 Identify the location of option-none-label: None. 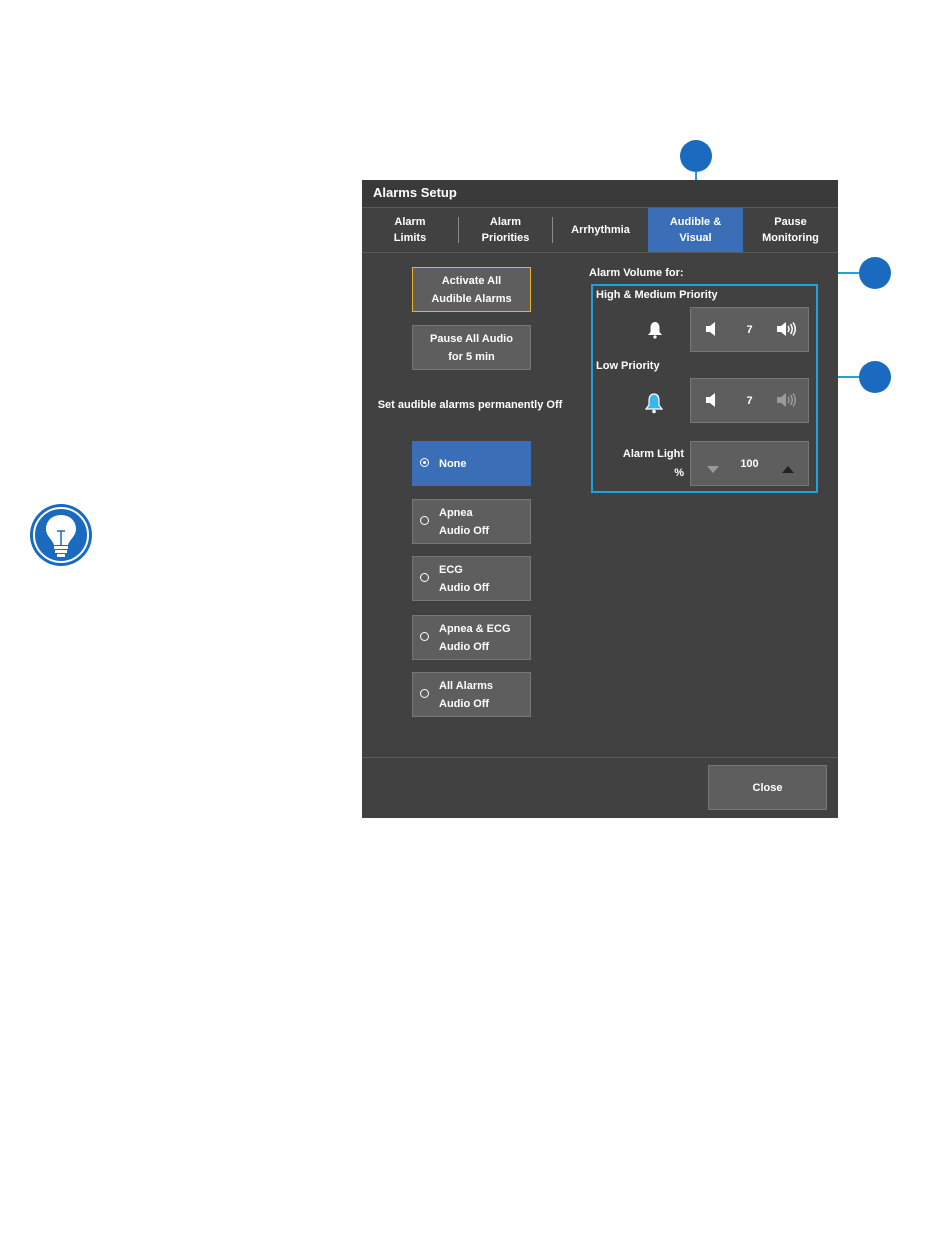
(453, 463).